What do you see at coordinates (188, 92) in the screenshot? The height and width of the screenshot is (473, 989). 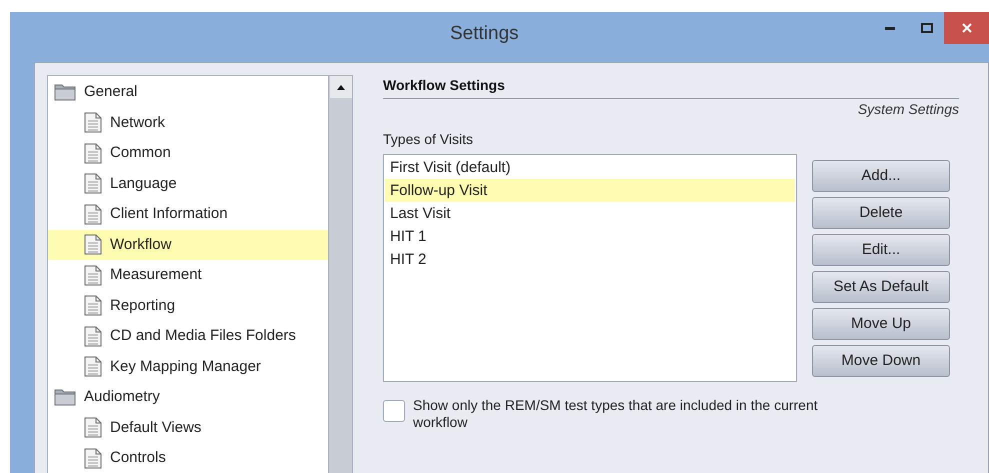 I see `tree-item: General` at bounding box center [188, 92].